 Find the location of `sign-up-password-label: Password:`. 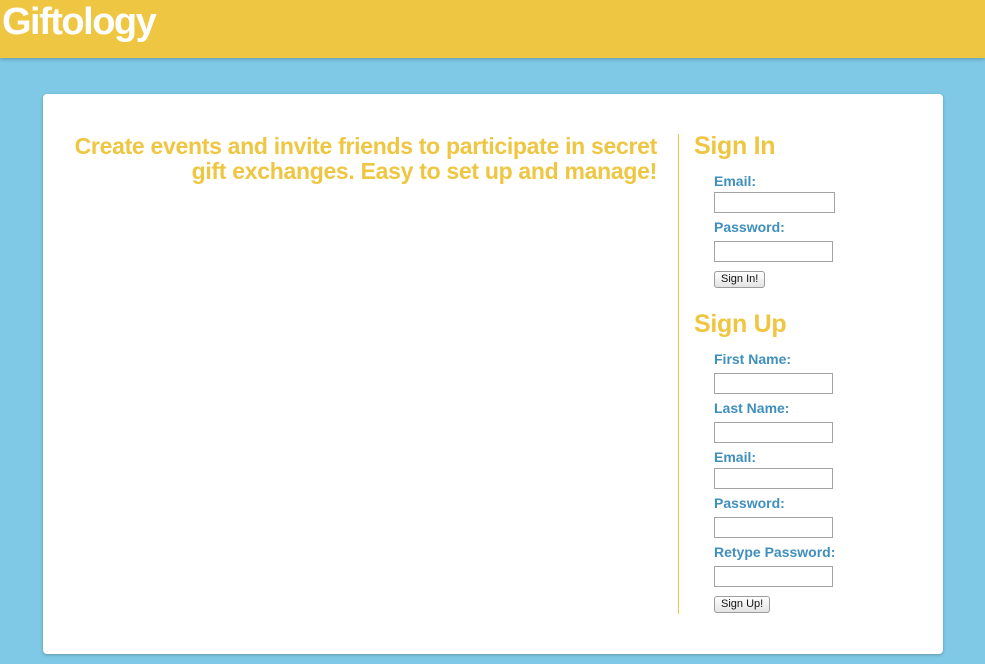

sign-up-password-label: Password: is located at coordinates (749, 503).